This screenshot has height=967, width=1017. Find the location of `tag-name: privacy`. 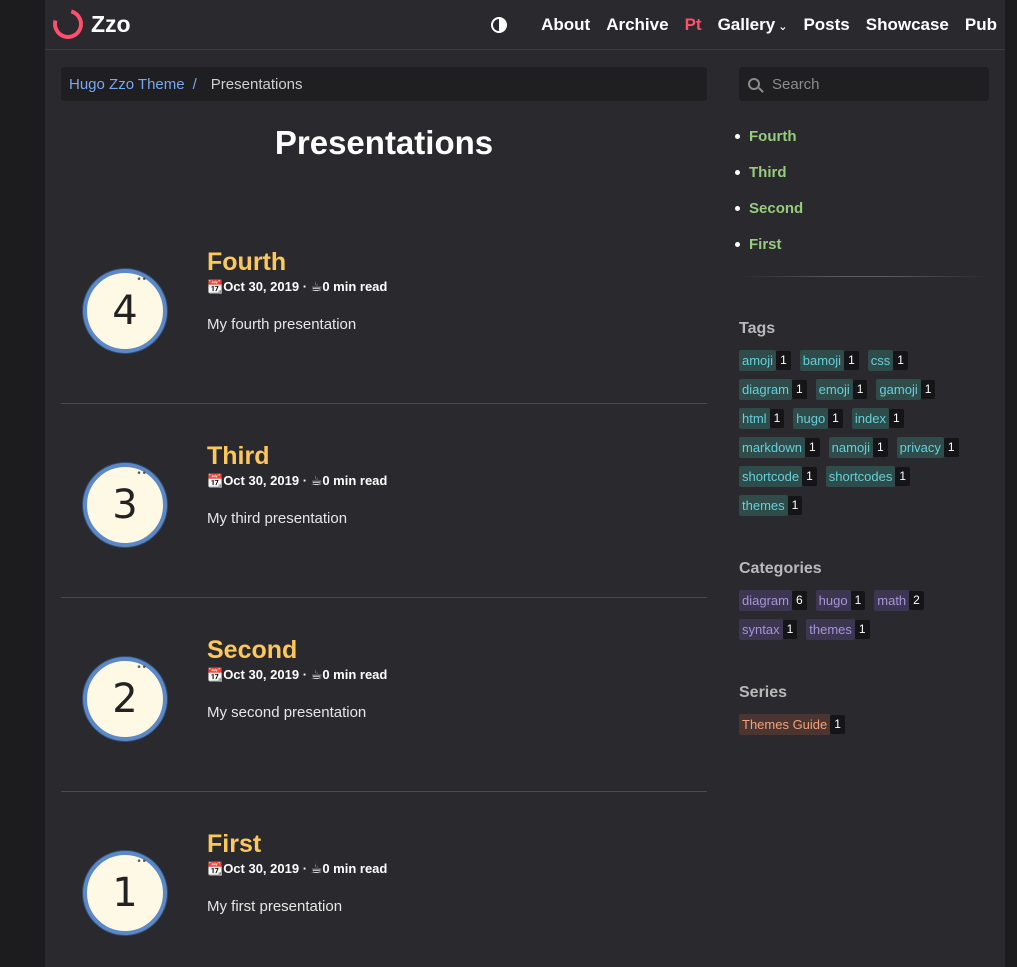

tag-name: privacy is located at coordinates (920, 447).